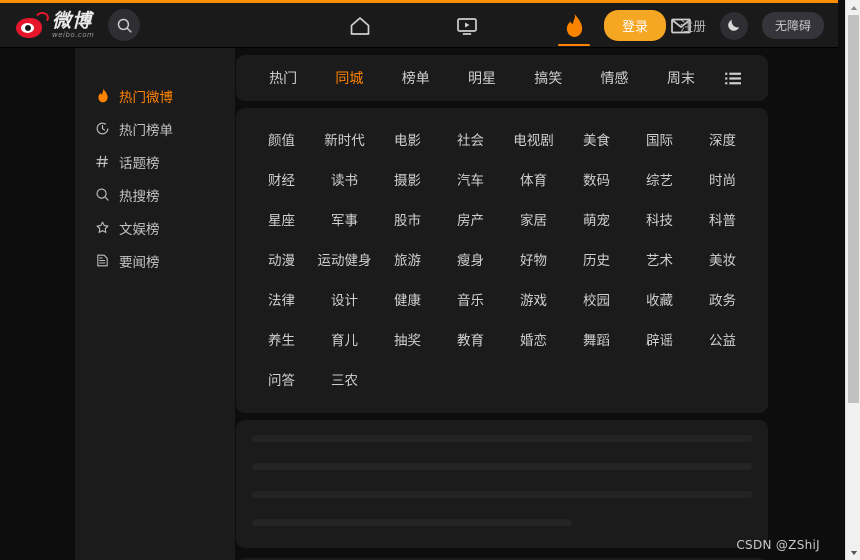 The image size is (860, 560). I want to click on category-item: 美妆, so click(722, 259).